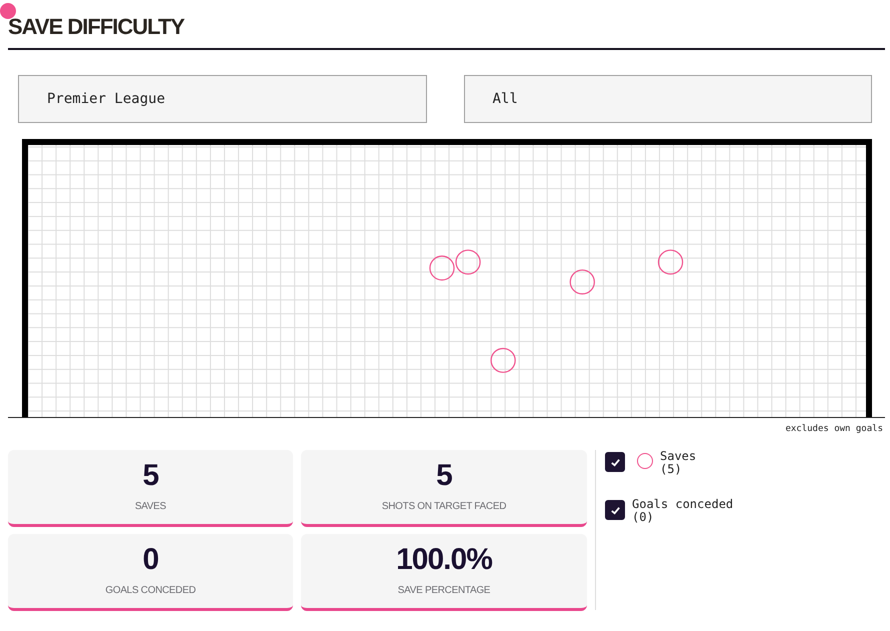  I want to click on stat-label: SAVES, so click(150, 506).